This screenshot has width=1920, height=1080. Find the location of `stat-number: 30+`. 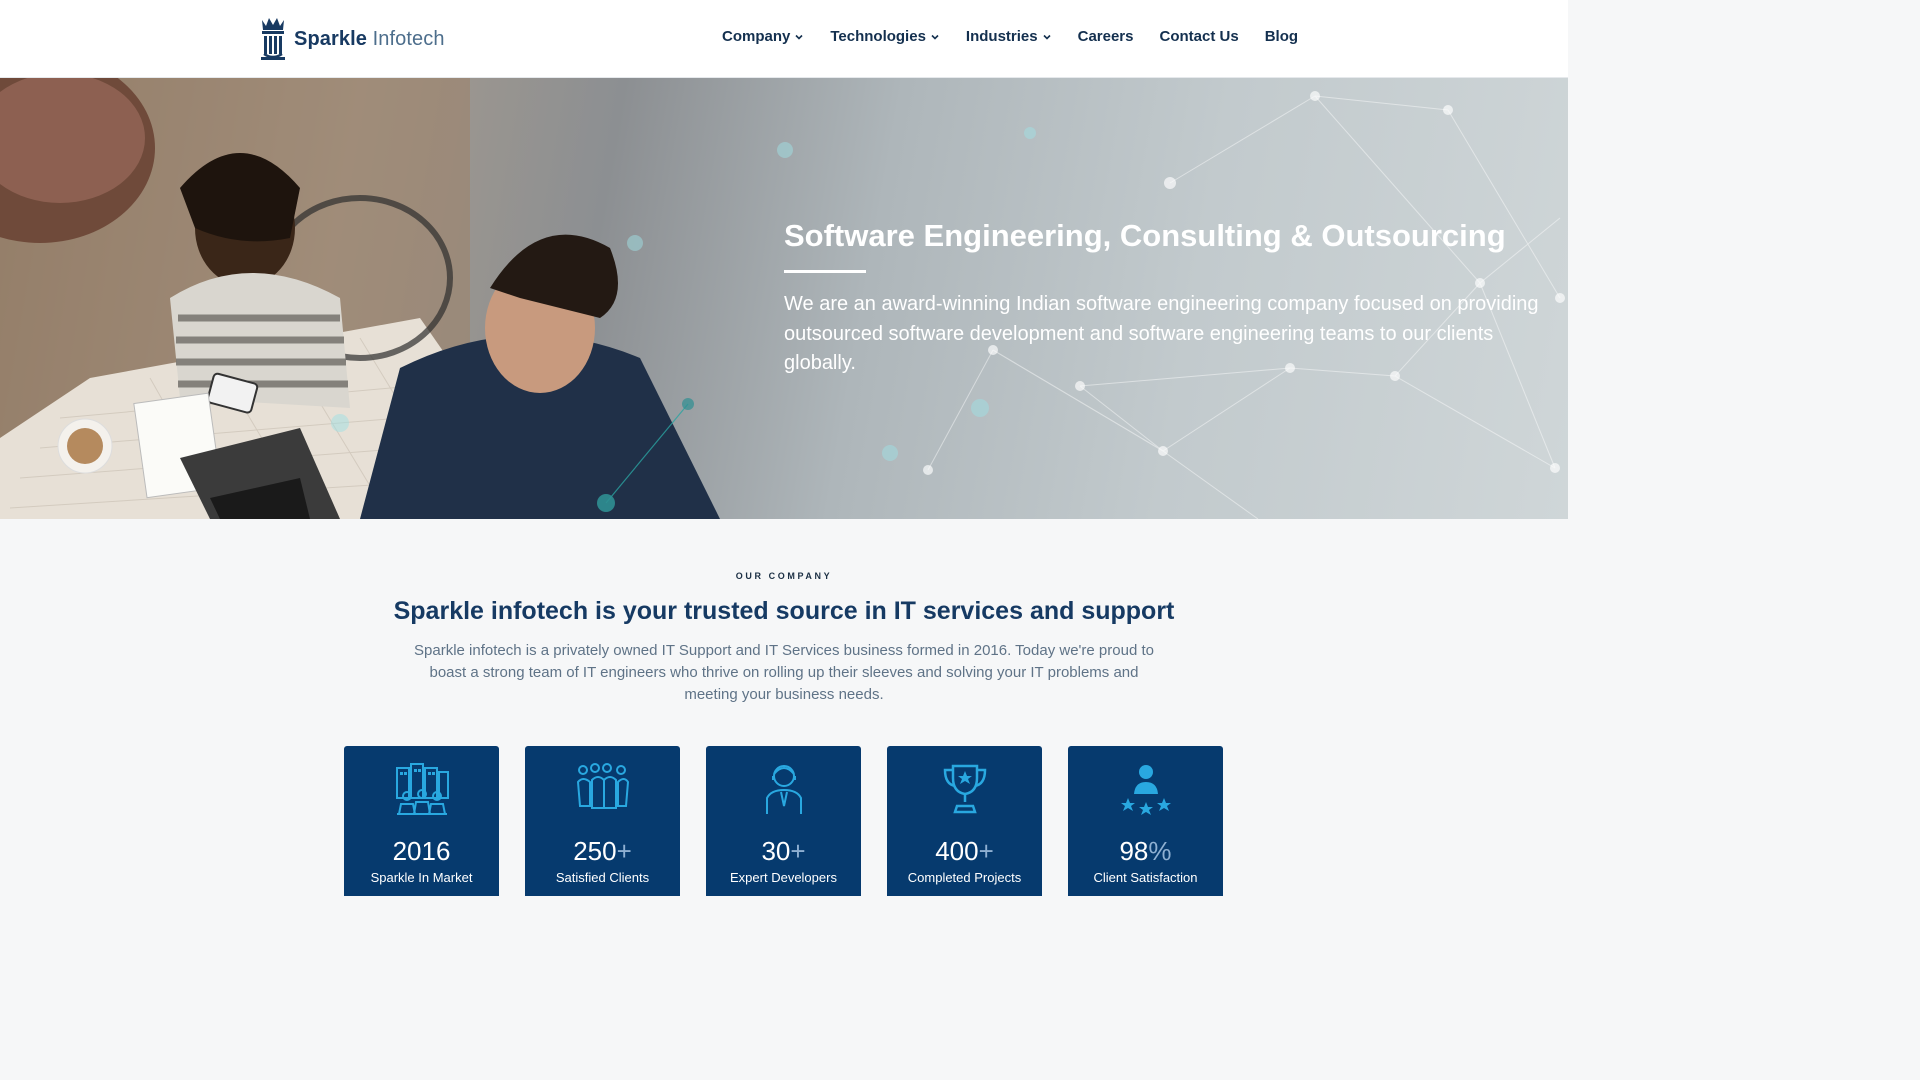

stat-number: 30+ is located at coordinates (783, 851).